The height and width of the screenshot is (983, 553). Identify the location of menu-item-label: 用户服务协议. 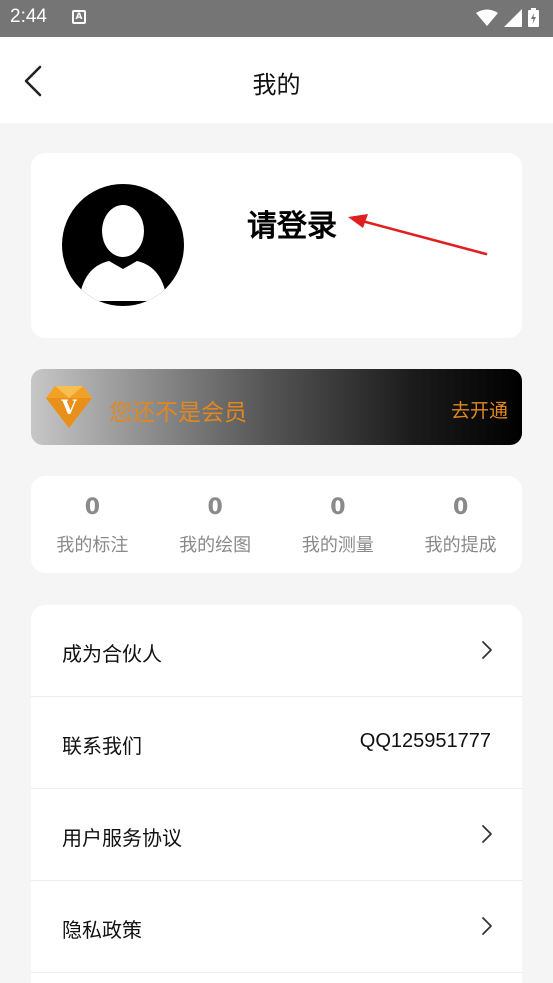
(122, 838).